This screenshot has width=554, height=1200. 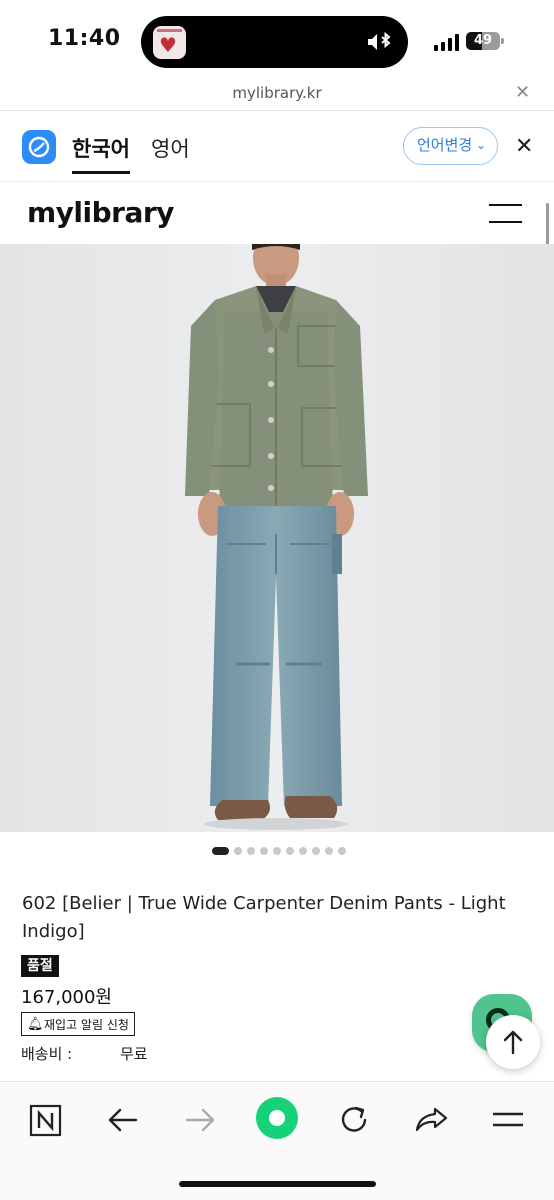 I want to click on arrow-up-icon, so click(x=513, y=1042).